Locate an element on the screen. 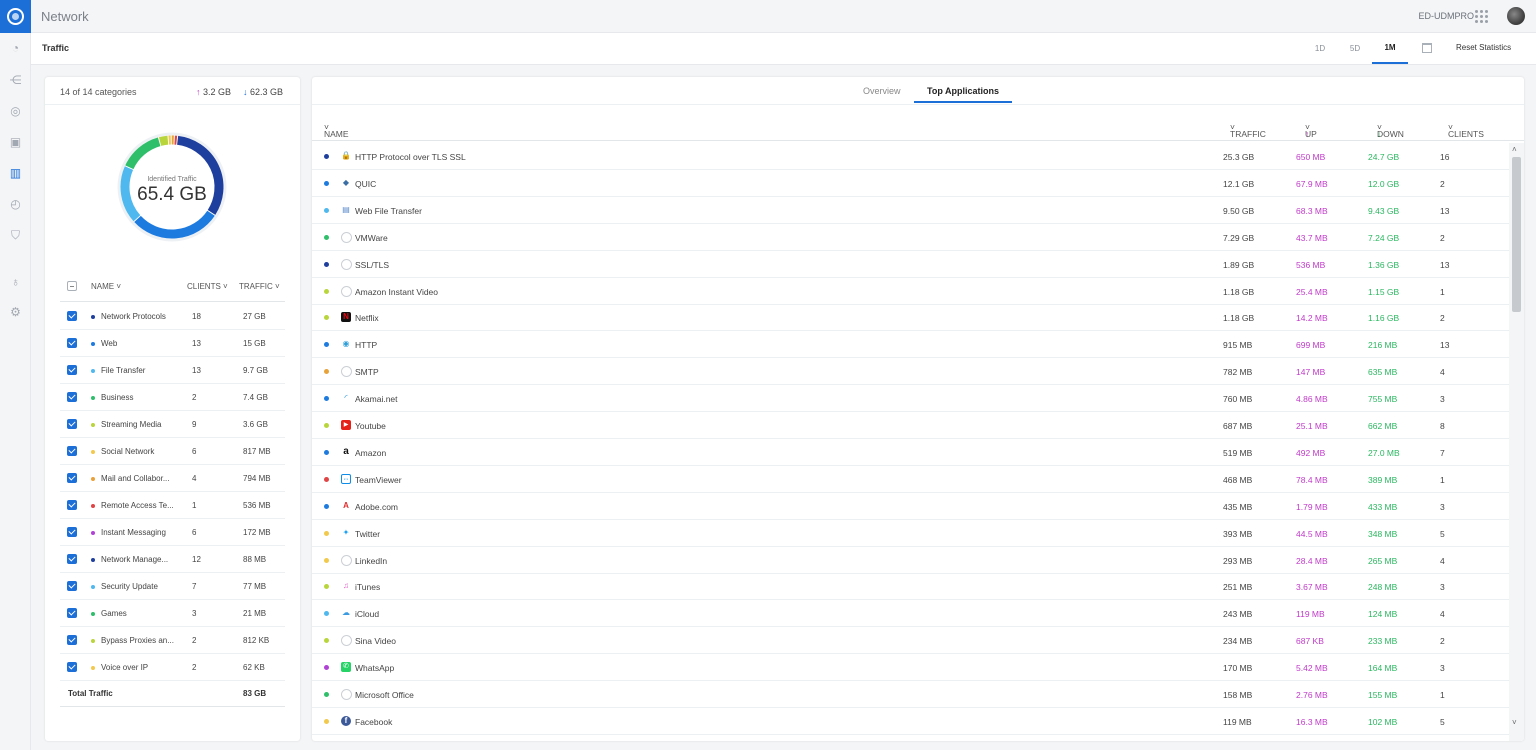 The height and width of the screenshot is (750, 1536). app-traffic-column-header: TRAFFIC ˅ is located at coordinates (1248, 130).